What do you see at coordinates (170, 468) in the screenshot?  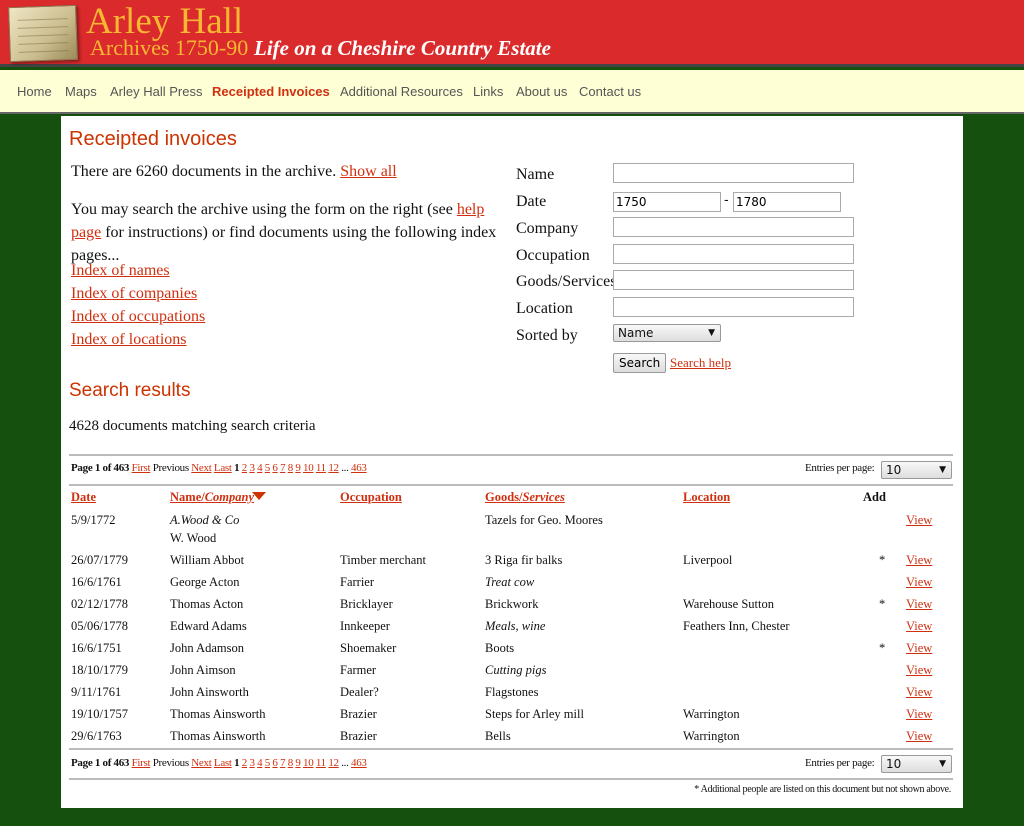 I see `previous-page-text: Previous` at bounding box center [170, 468].